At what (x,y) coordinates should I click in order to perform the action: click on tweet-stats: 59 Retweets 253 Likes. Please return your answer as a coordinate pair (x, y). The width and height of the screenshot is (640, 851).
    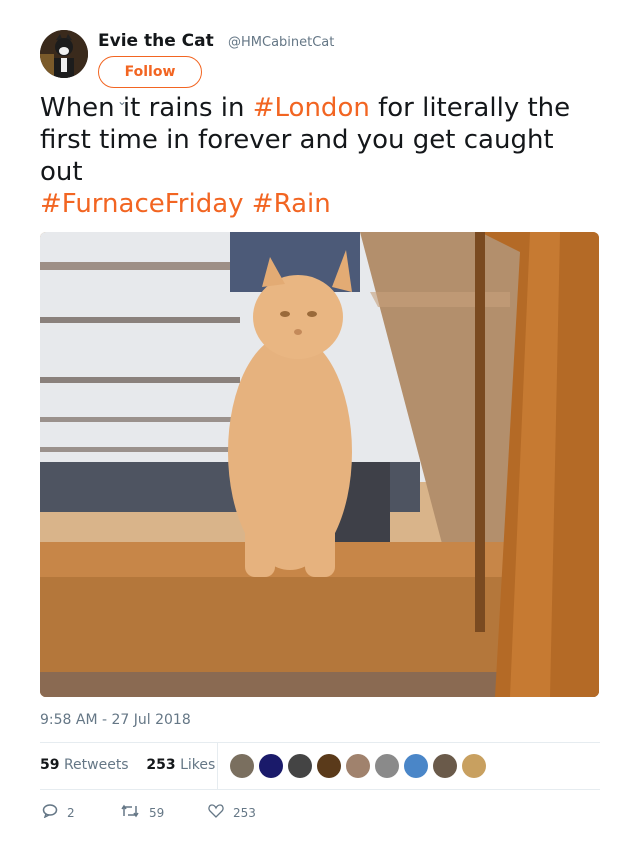
    Looking at the image, I should click on (127, 765).